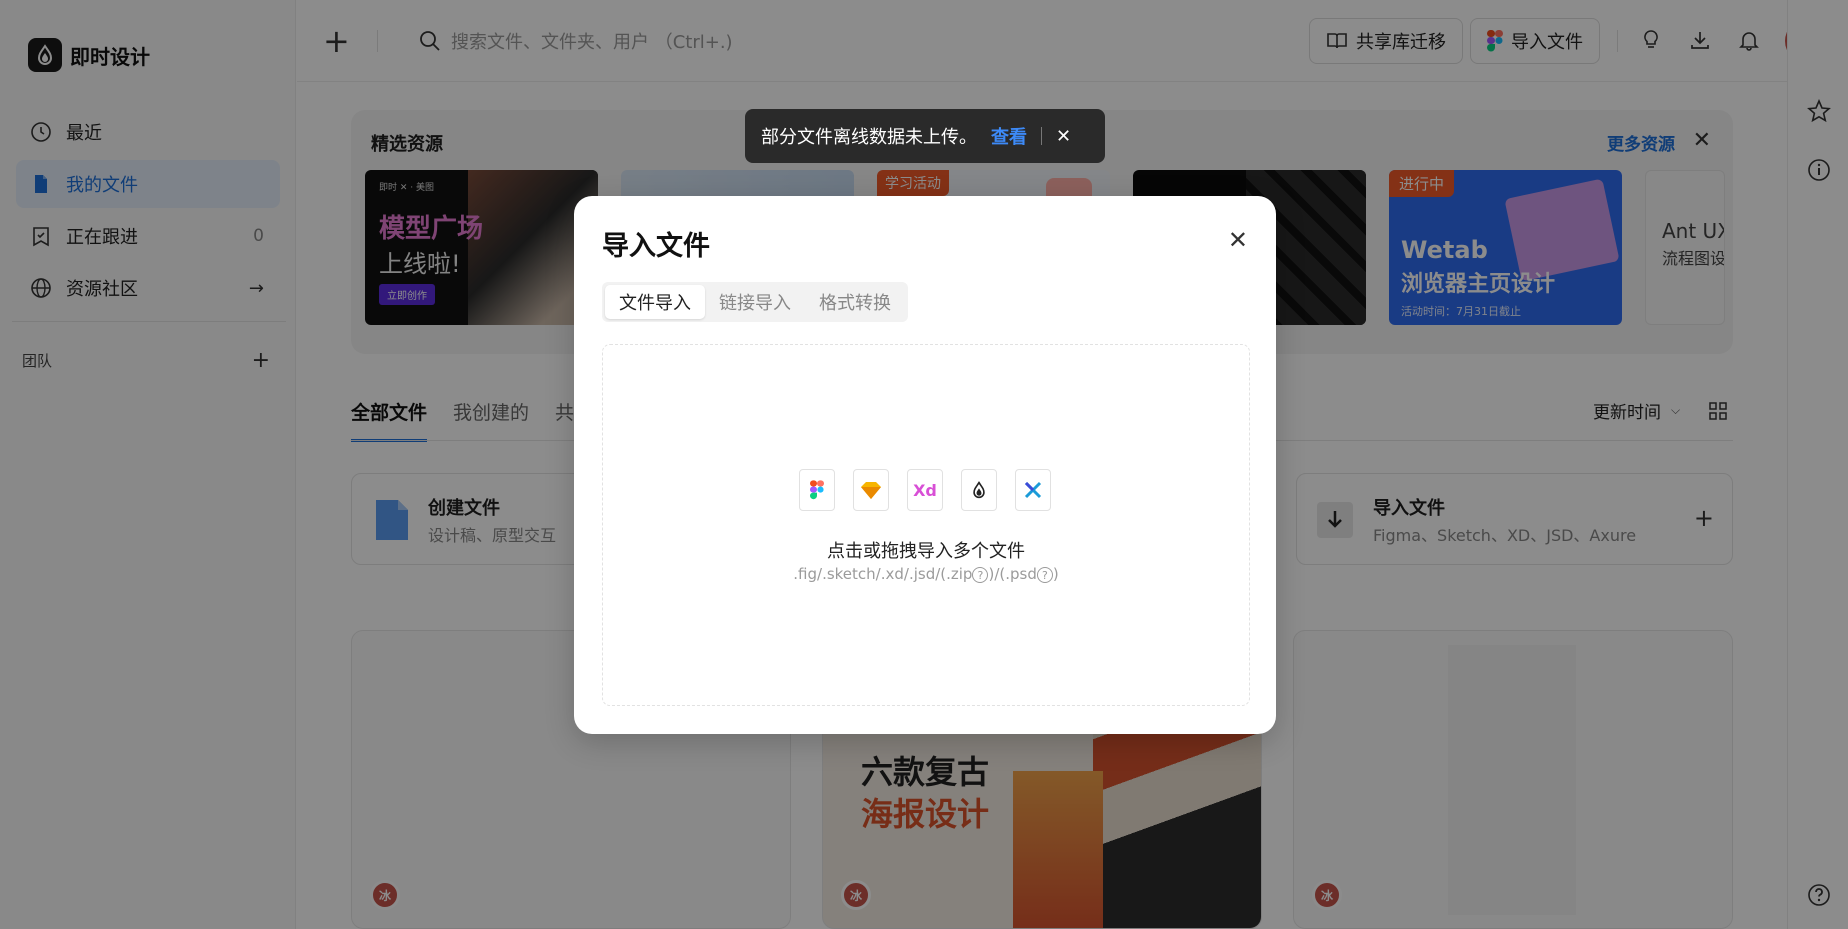 Image resolution: width=1848 pixels, height=929 pixels. I want to click on formats-text: )/(.psd, so click(1012, 574).